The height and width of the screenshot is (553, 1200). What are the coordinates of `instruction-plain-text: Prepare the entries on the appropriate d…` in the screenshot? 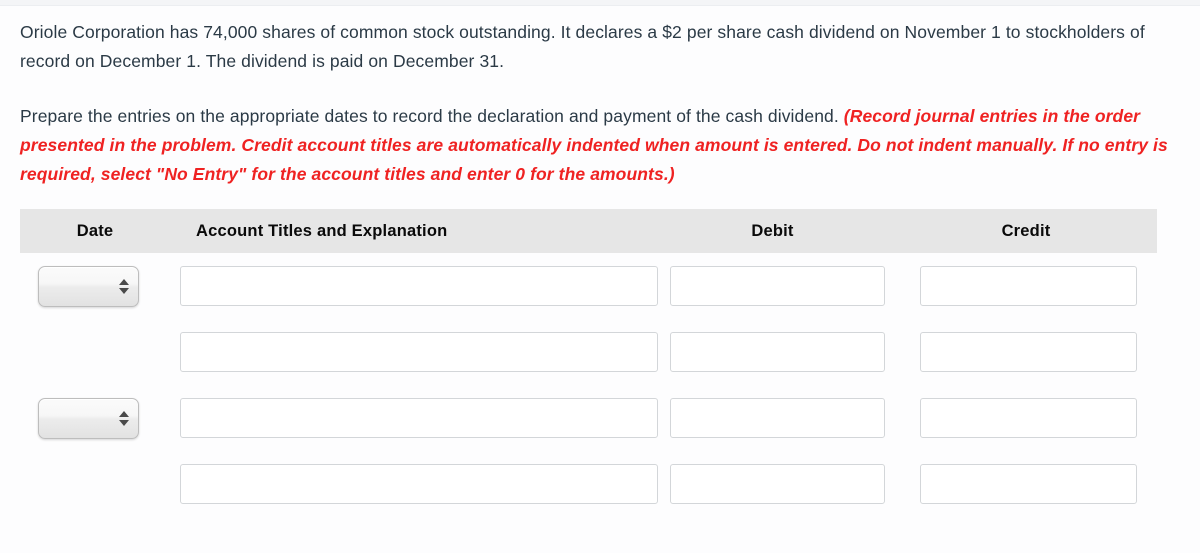 It's located at (432, 116).